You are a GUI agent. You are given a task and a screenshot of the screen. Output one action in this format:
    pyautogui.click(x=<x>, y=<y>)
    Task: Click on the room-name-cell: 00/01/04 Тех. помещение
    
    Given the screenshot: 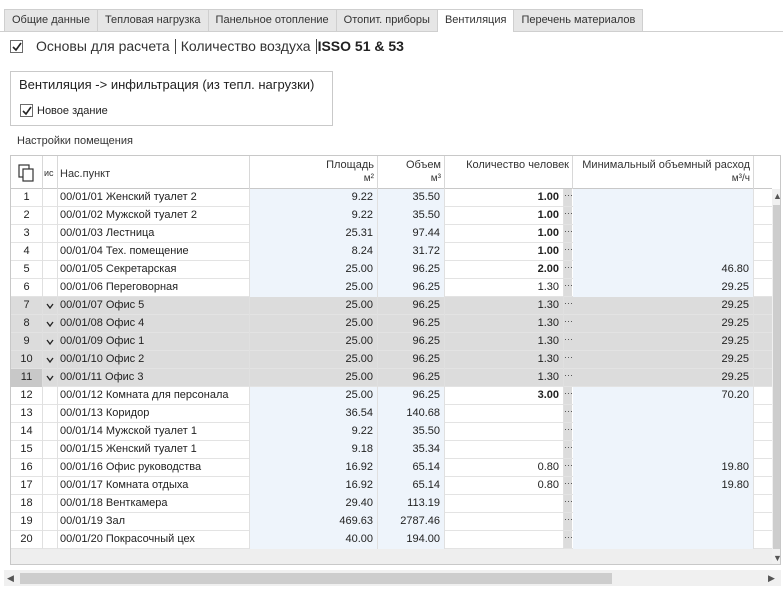 What is the action you would take?
    pyautogui.click(x=154, y=252)
    